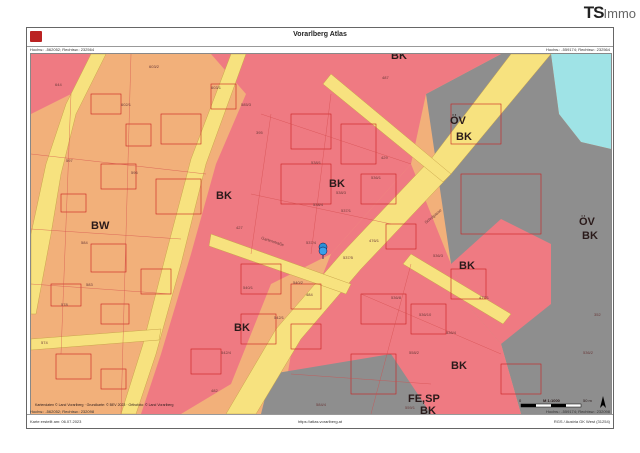 This screenshot has height=453, width=640. I want to click on parcel-label: 558/2, so click(414, 352).